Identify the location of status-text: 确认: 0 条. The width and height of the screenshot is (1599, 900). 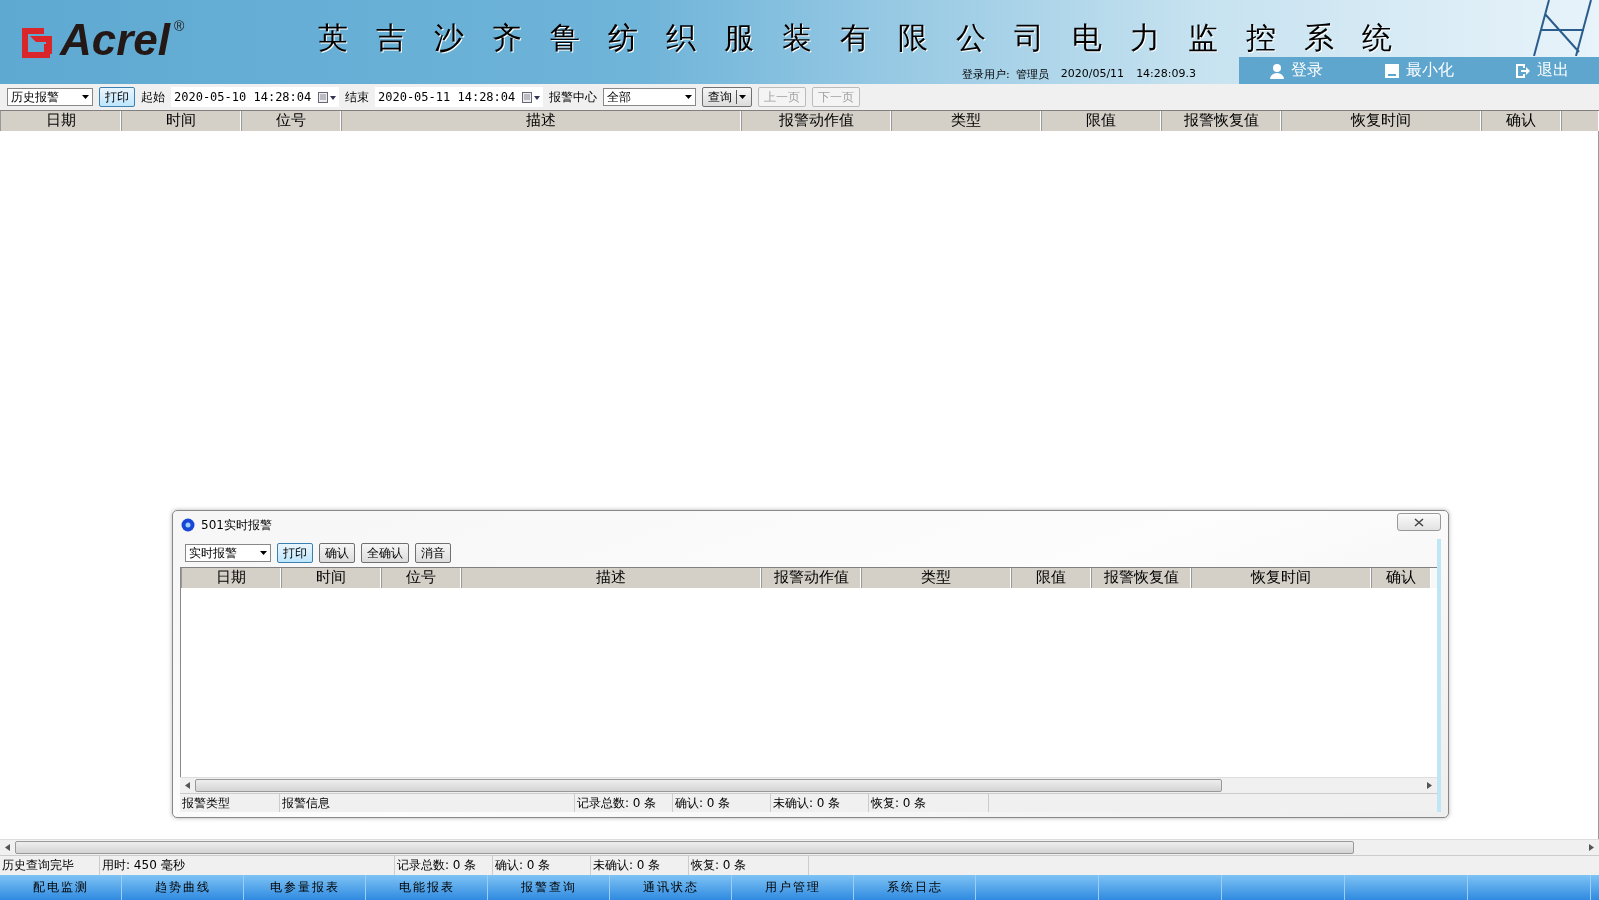
(722, 803).